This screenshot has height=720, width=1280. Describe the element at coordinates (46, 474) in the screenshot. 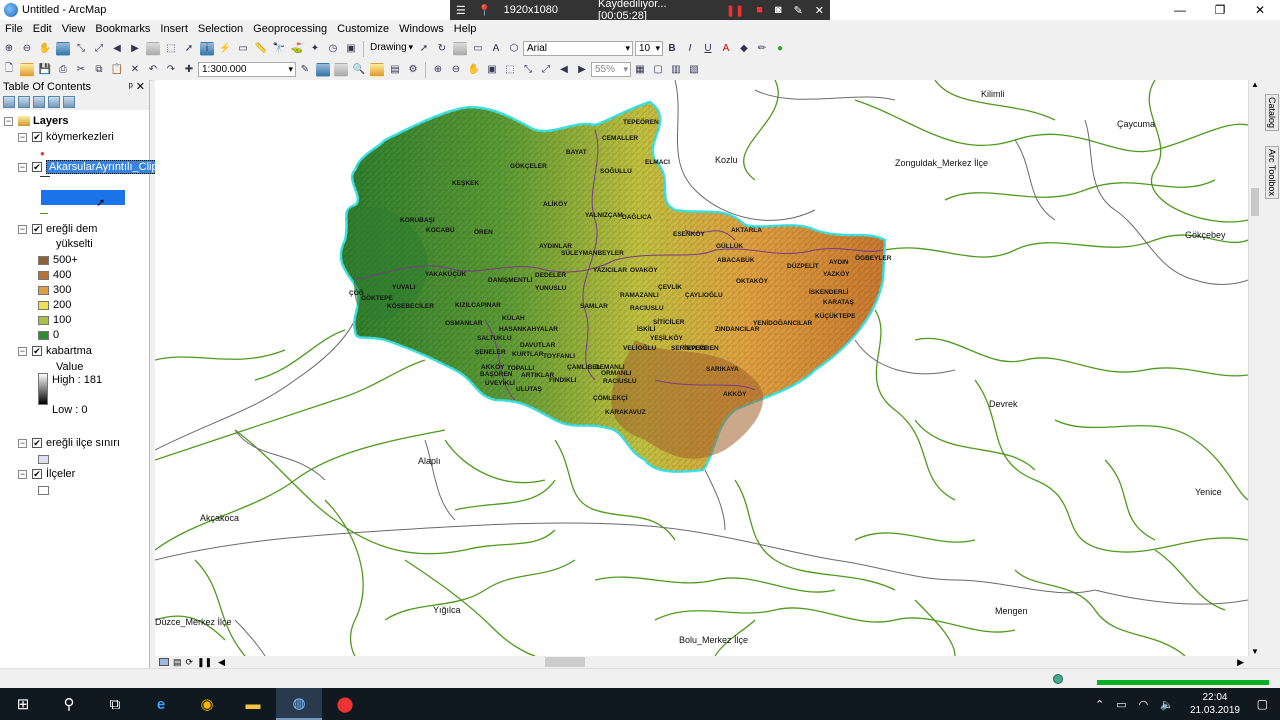

I see `layer-ilceler: − ✔ İlçeler` at that location.